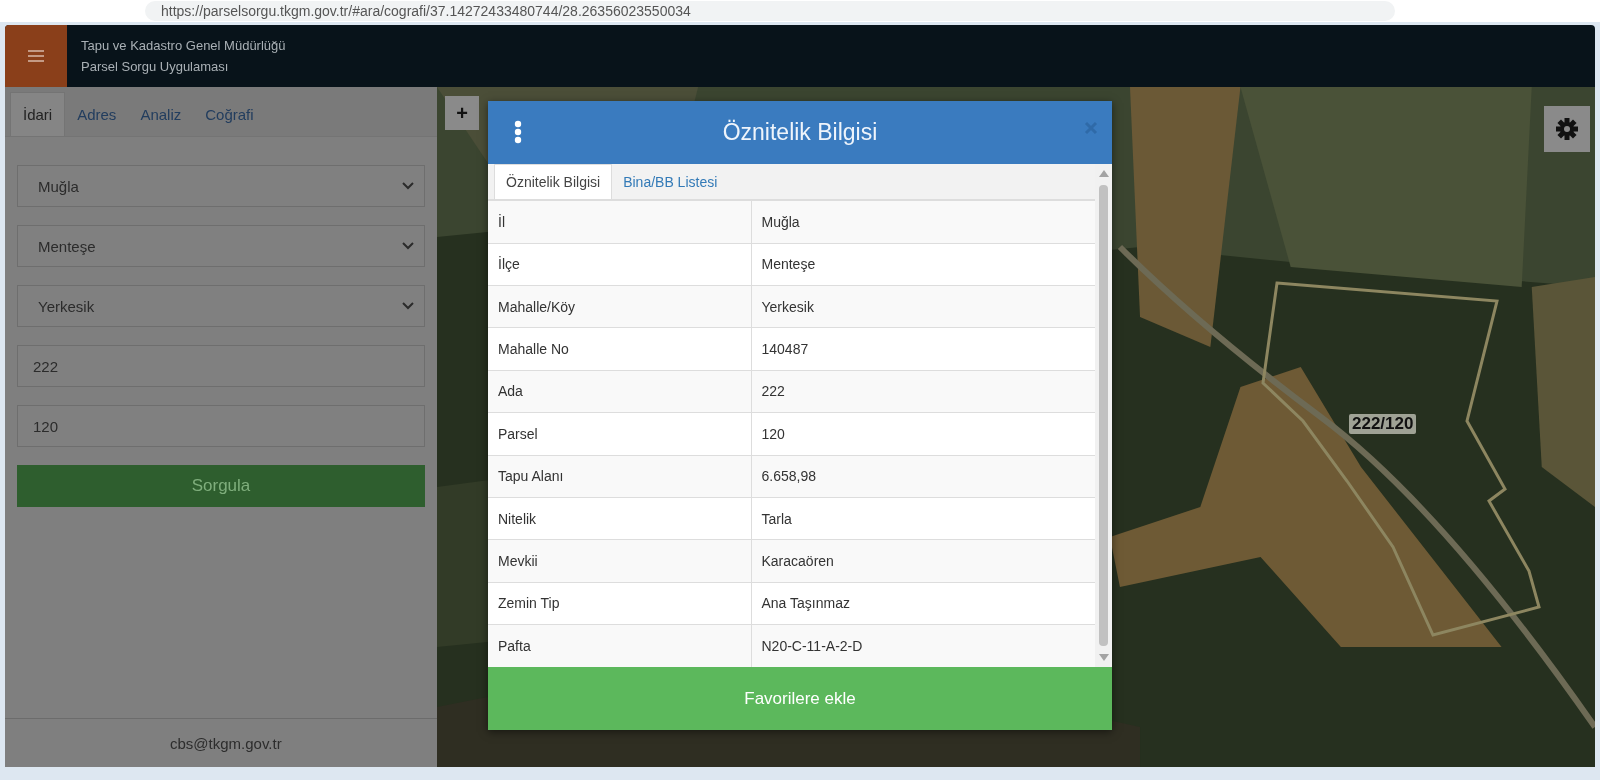 The height and width of the screenshot is (780, 1600). I want to click on tab: Adres, so click(97, 114).